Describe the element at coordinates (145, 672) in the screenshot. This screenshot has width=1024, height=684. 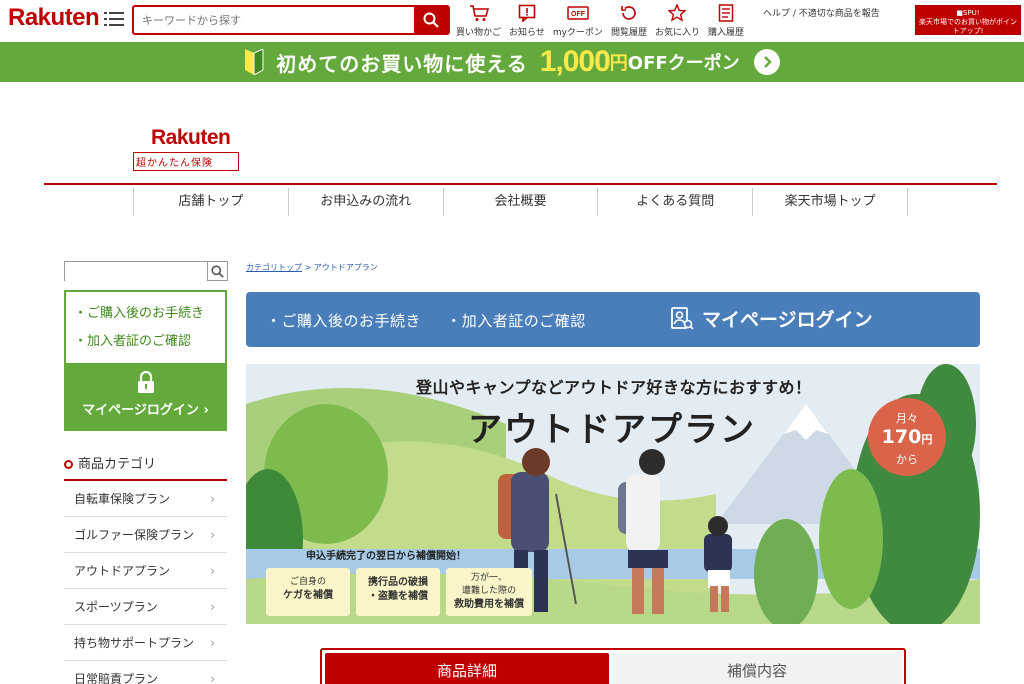
I see `category-item: 日常賠責プラン ›` at that location.